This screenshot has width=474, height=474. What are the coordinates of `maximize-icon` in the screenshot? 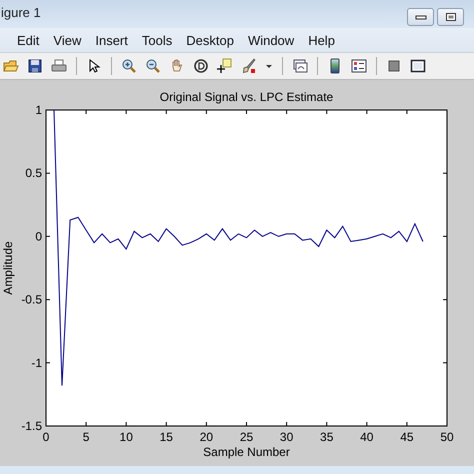 It's located at (450, 17).